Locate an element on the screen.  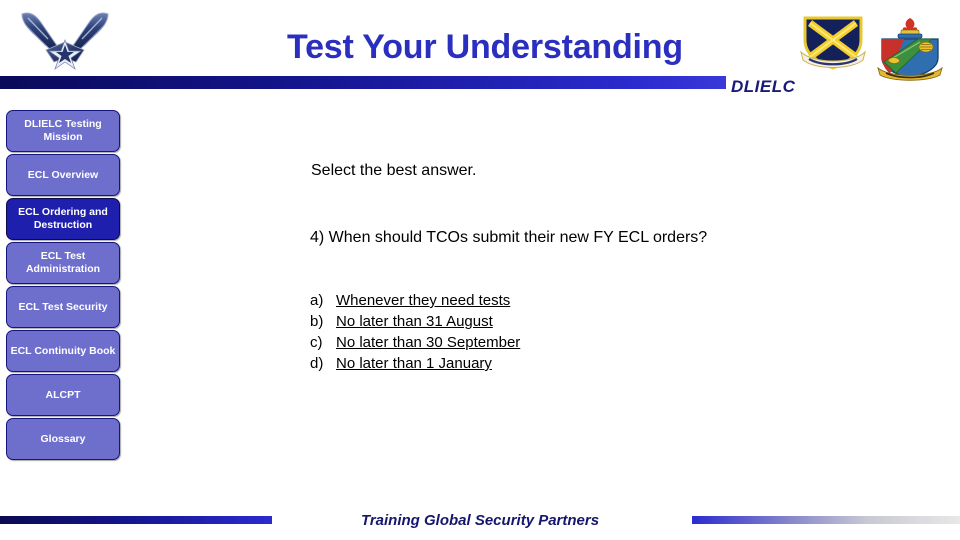
sidebar-item-label: DLIELC Testing Mission is located at coordinates (63, 130).